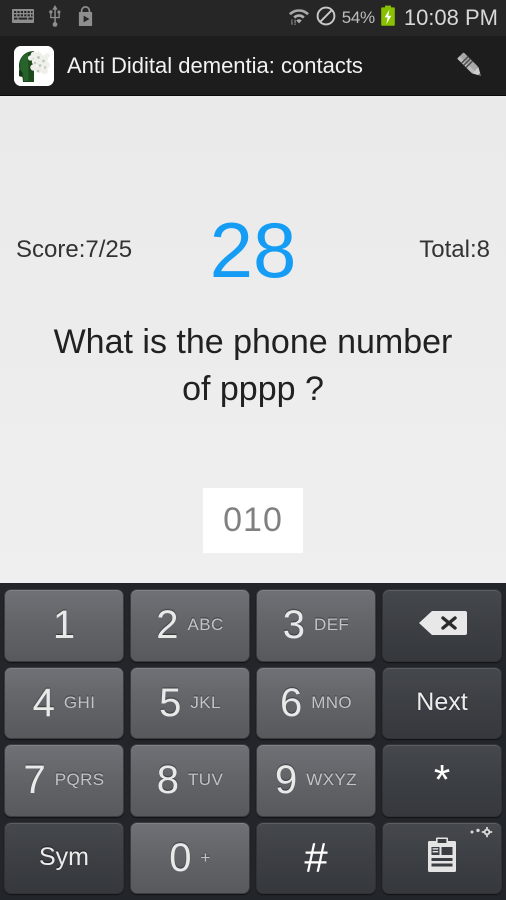 Image resolution: width=506 pixels, height=900 pixels. What do you see at coordinates (450, 17) in the screenshot?
I see `status-bar-clock: 10:08 PM` at bounding box center [450, 17].